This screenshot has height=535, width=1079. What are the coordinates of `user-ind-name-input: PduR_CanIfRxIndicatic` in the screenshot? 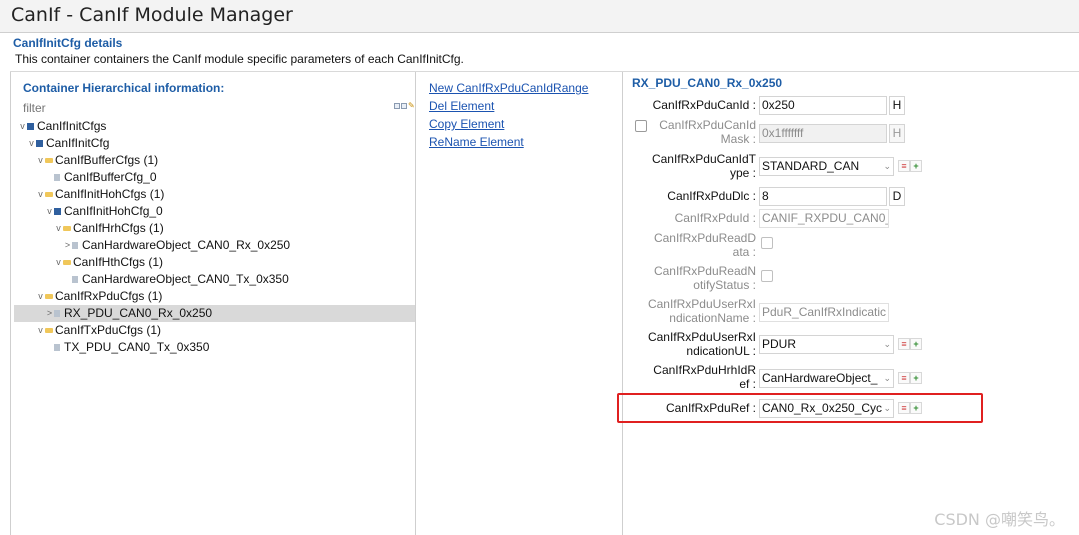 It's located at (824, 312).